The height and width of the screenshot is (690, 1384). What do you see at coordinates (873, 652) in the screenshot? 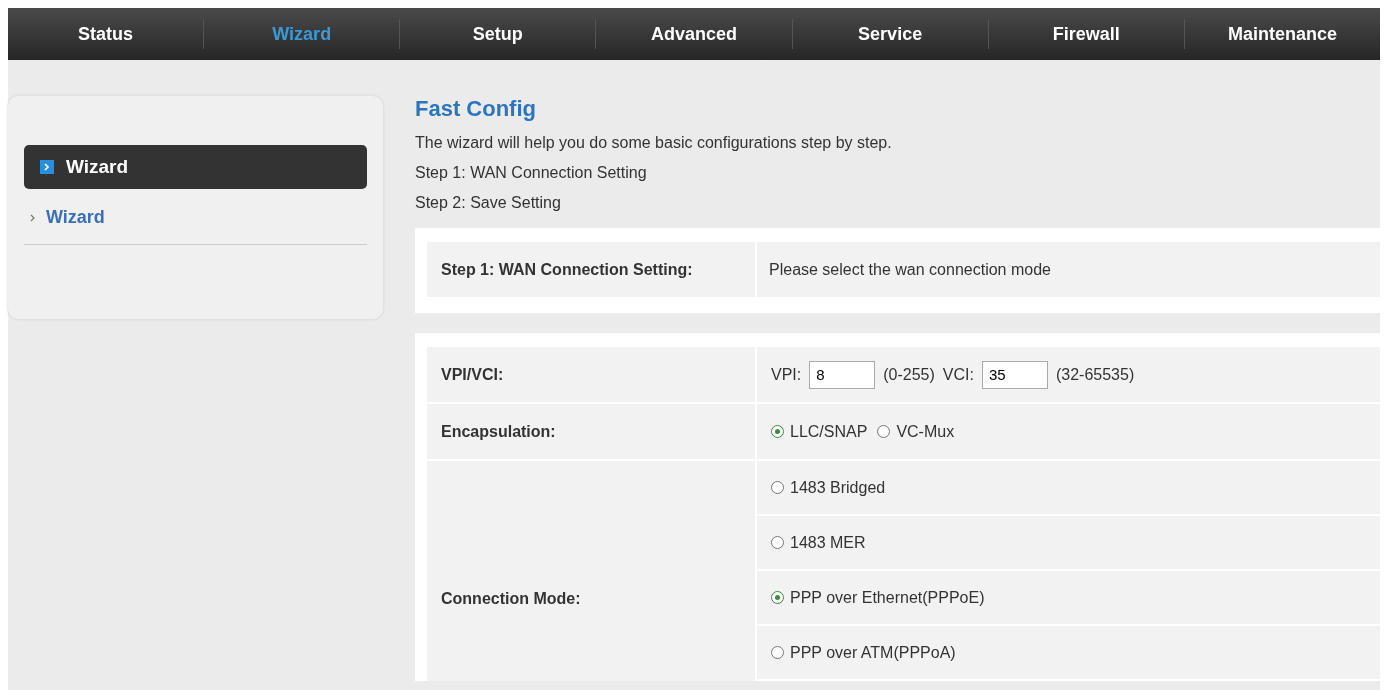
I see `radio-label: PPP over ATM(PPPoA)` at bounding box center [873, 652].